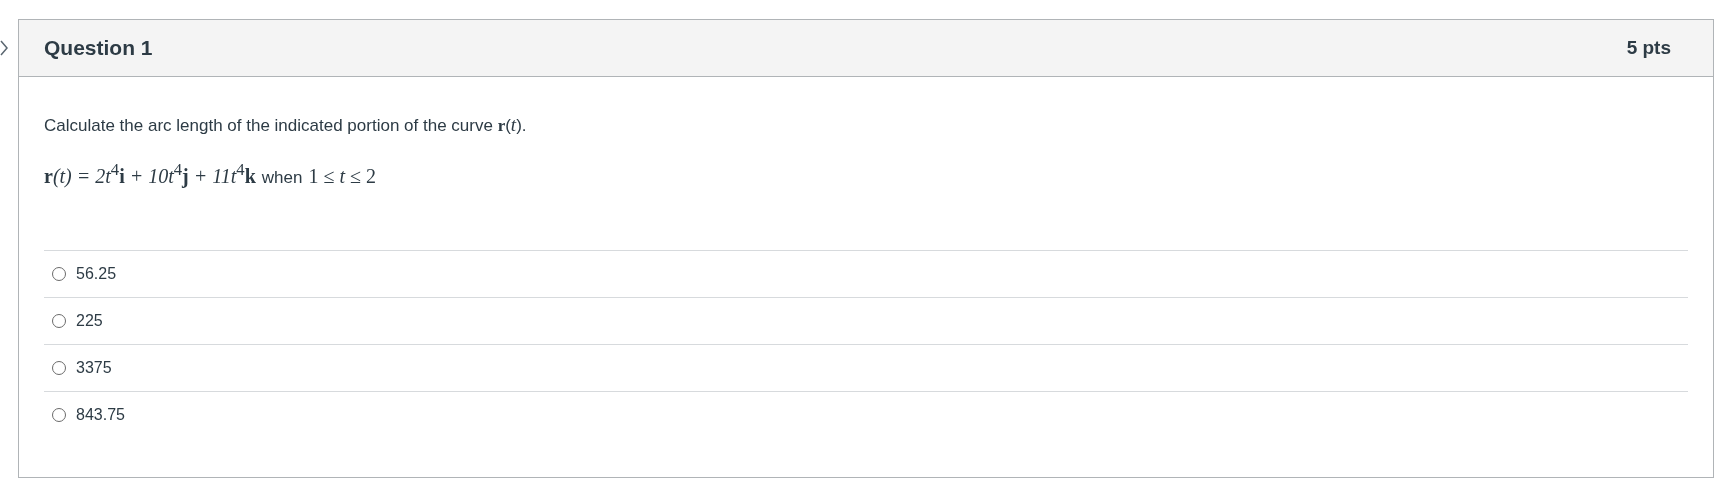 This screenshot has height=491, width=1736. I want to click on formula-expression: r(t) = 2t$^{4}$i + 10t$^{4}$j + 11t$^{4}$k, so click(150, 174).